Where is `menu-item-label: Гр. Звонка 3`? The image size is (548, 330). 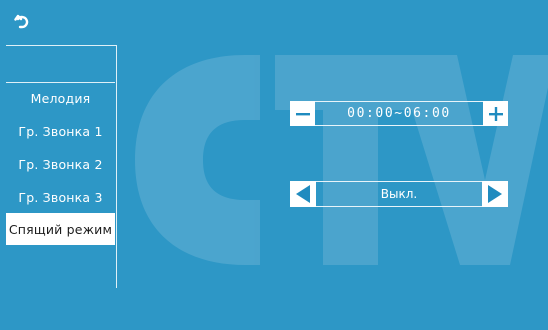 menu-item-label: Гр. Звонка 3 is located at coordinates (60, 197).